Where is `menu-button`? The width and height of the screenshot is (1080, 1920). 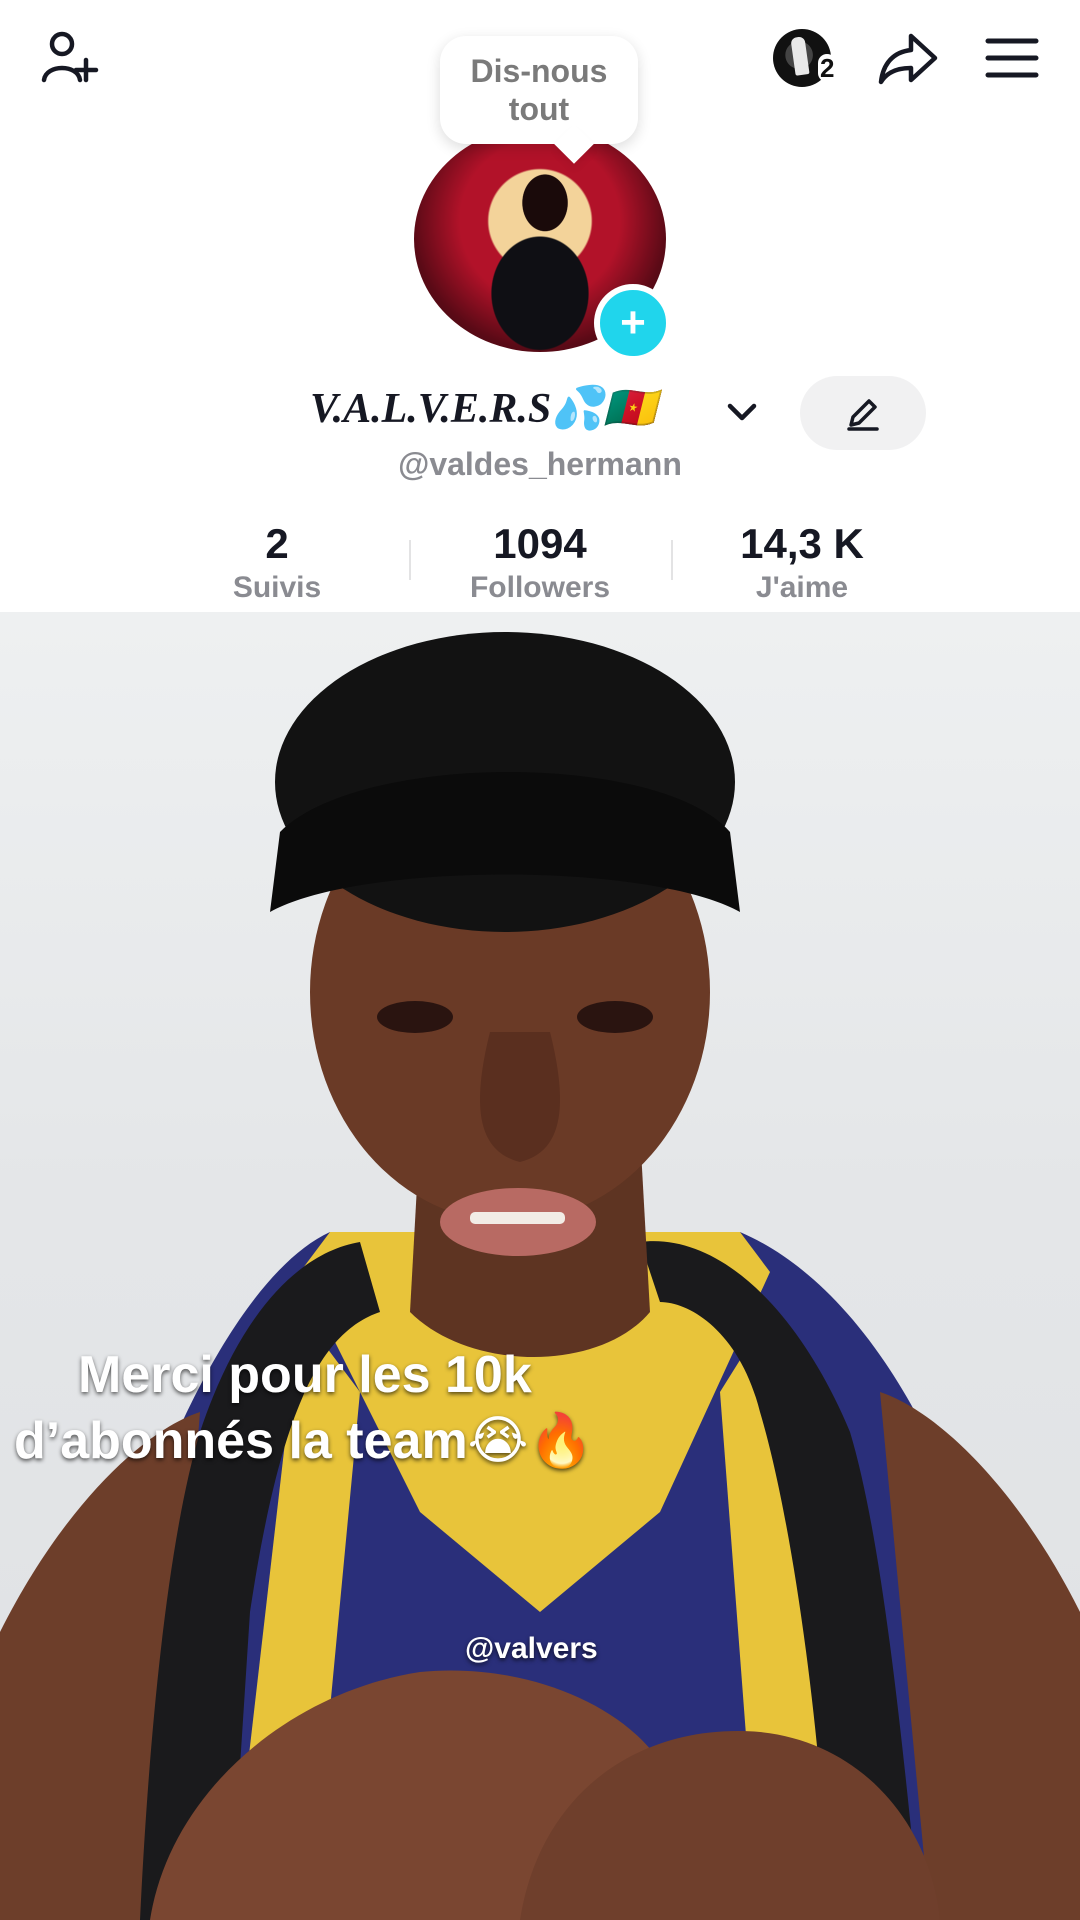
menu-button is located at coordinates (1012, 58).